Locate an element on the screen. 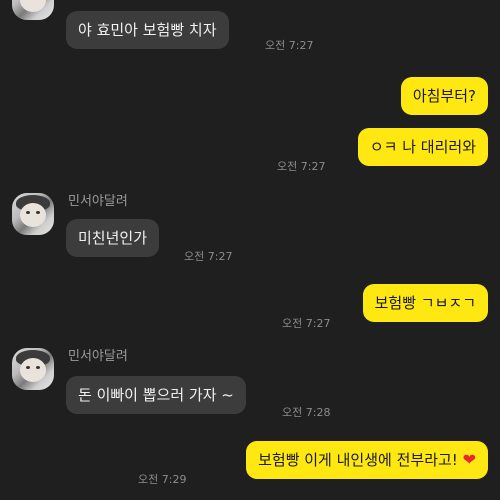  message-text: 미친년인가 is located at coordinates (113, 238).